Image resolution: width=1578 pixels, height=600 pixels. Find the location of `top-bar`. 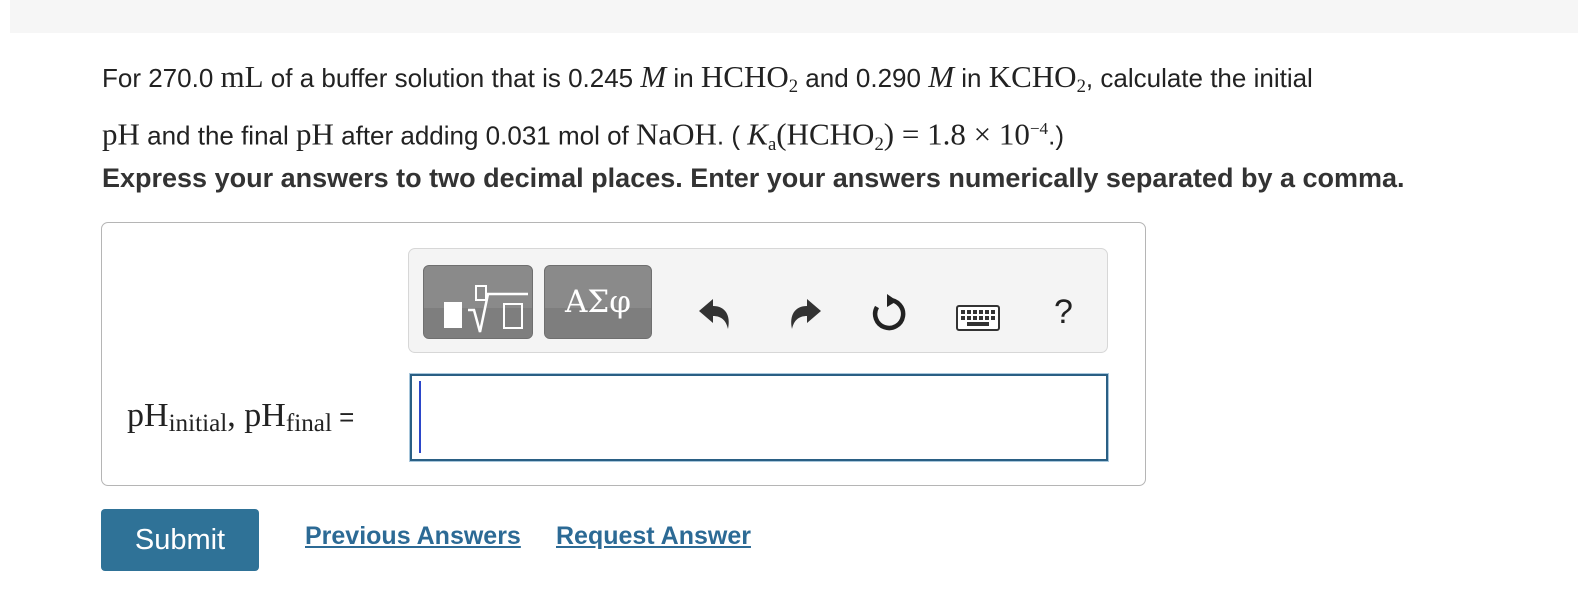

top-bar is located at coordinates (794, 16).